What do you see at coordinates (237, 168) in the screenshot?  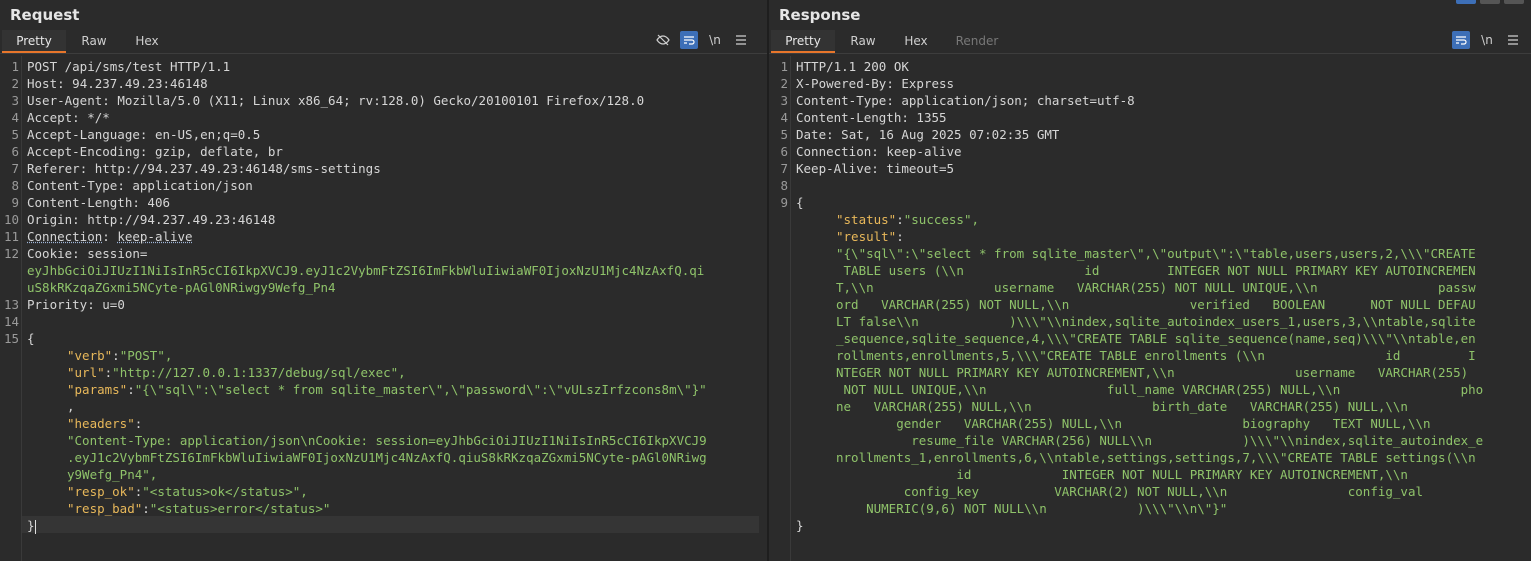 I see `header-value: http://94.237.49.23:46148/sms-settings` at bounding box center [237, 168].